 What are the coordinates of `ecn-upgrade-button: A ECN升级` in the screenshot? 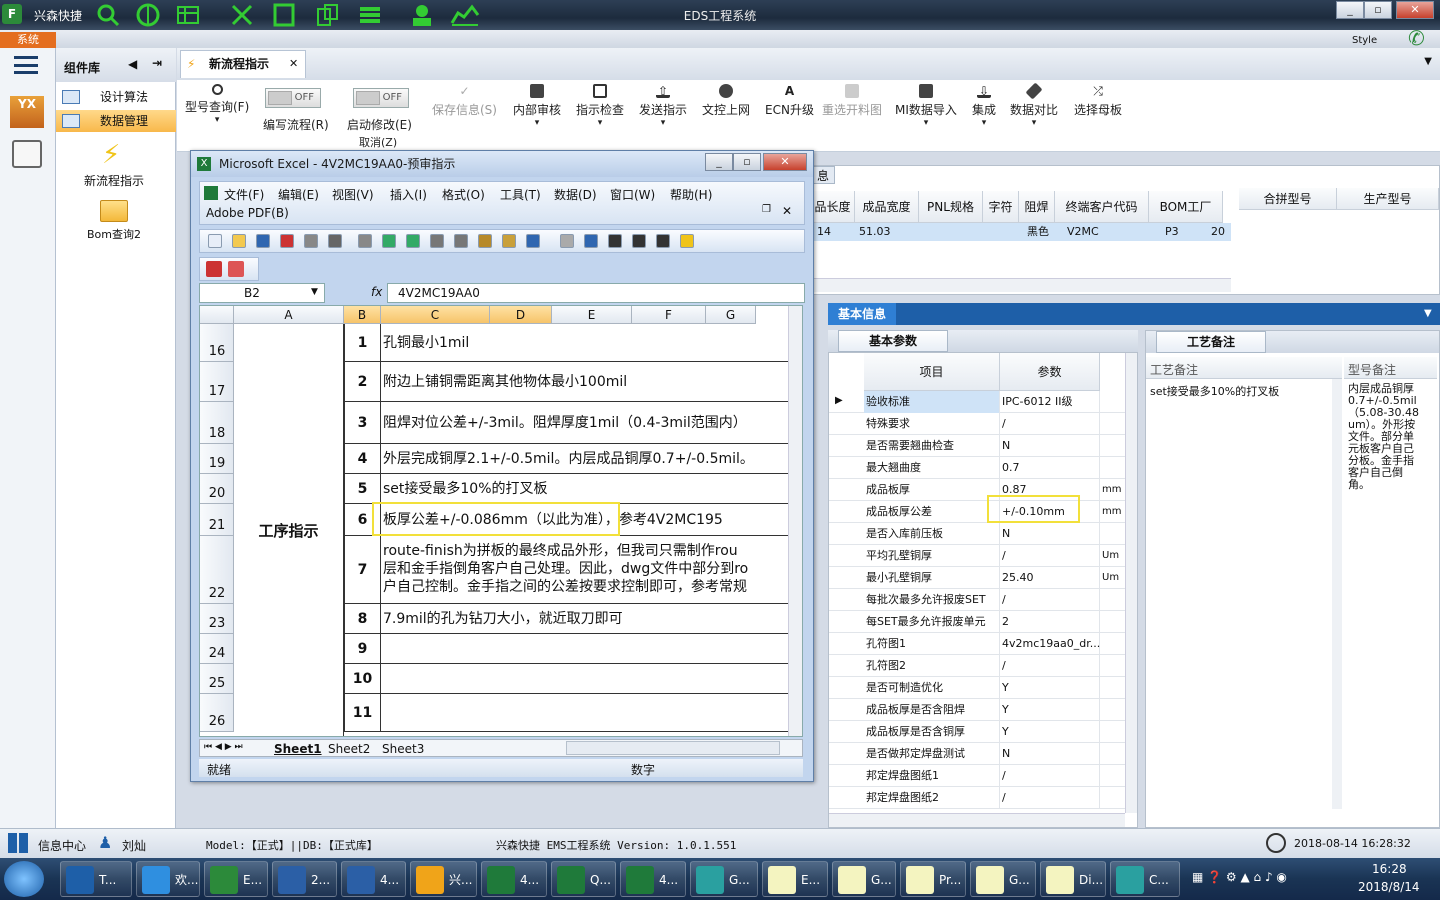 It's located at (789, 101).